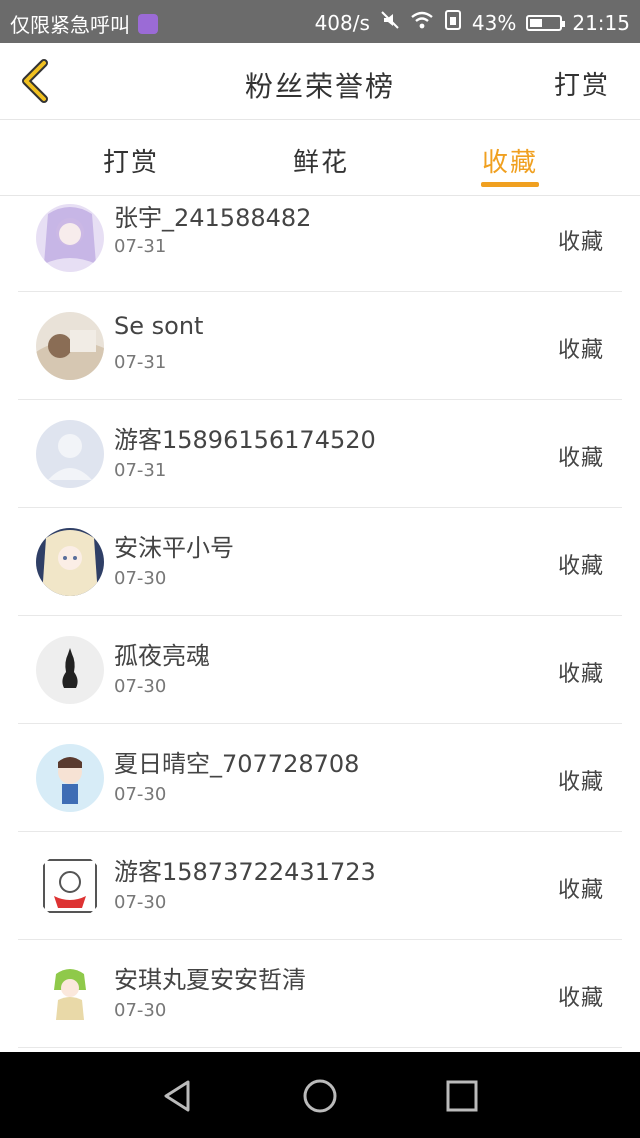 This screenshot has width=640, height=1138. Describe the element at coordinates (210, 980) in the screenshot. I see `user-name: 安琪丸夏安安哲清` at that location.